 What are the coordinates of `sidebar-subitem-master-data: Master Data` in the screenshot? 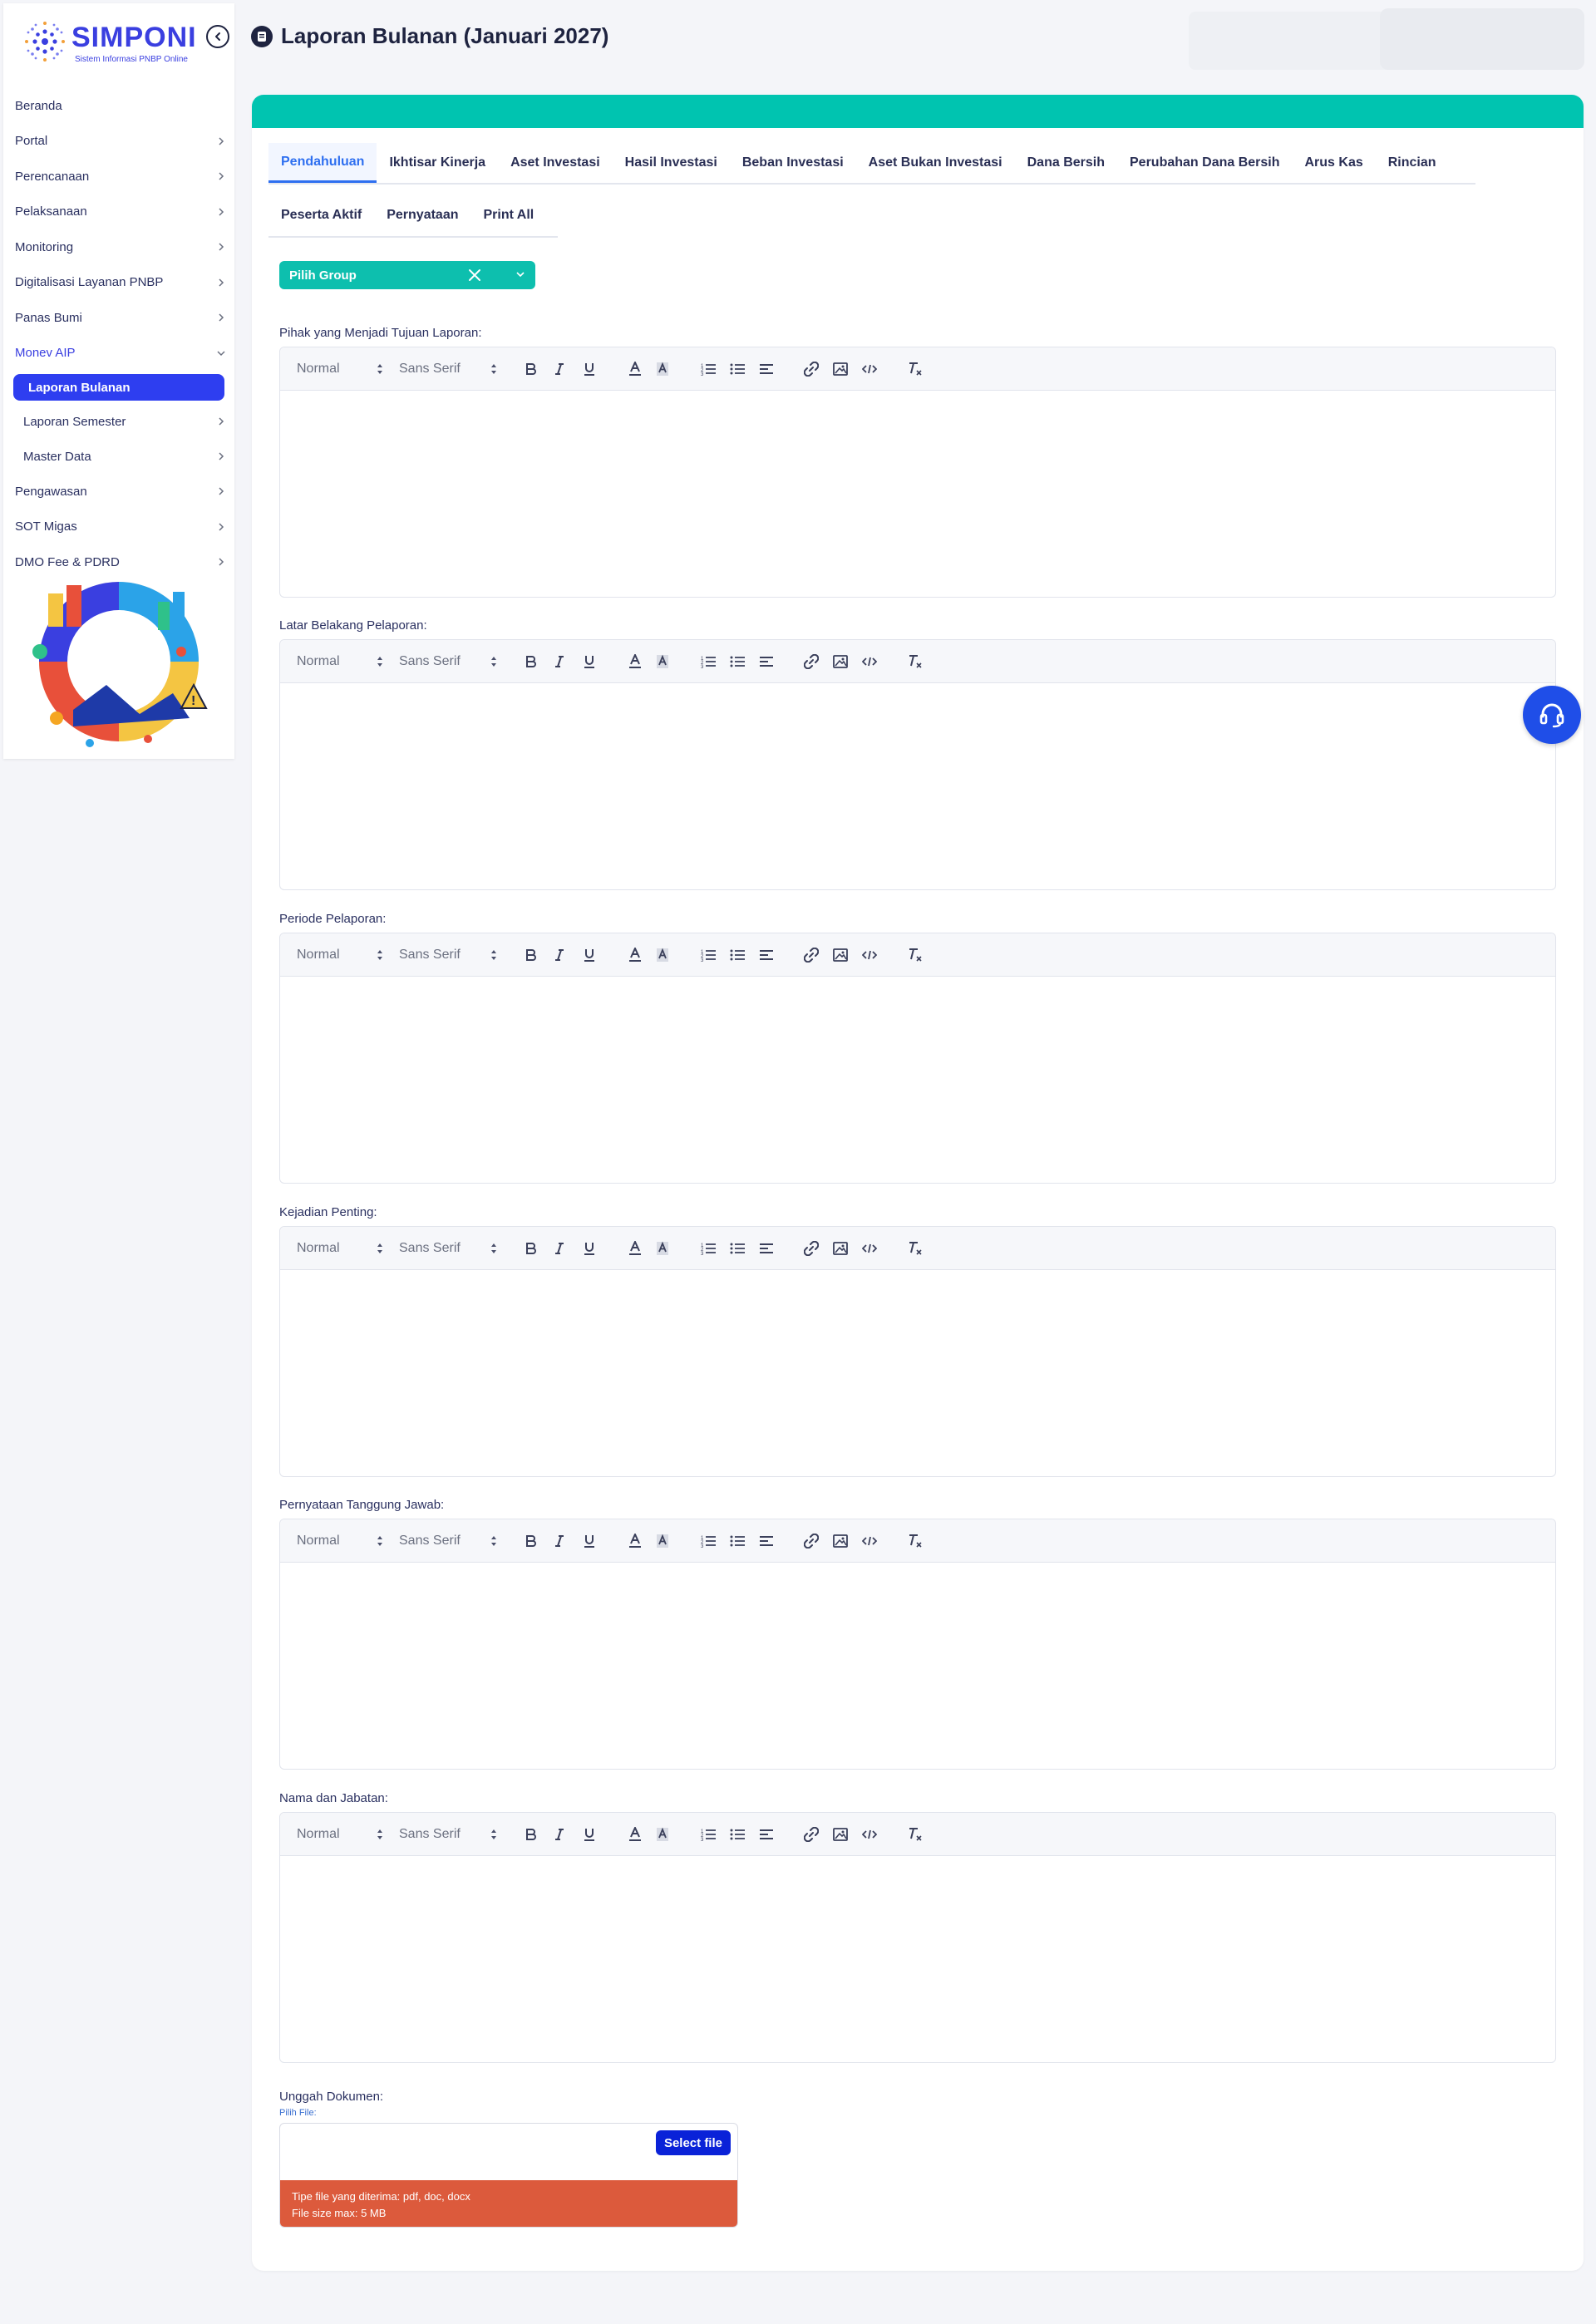 It's located at (119, 457).